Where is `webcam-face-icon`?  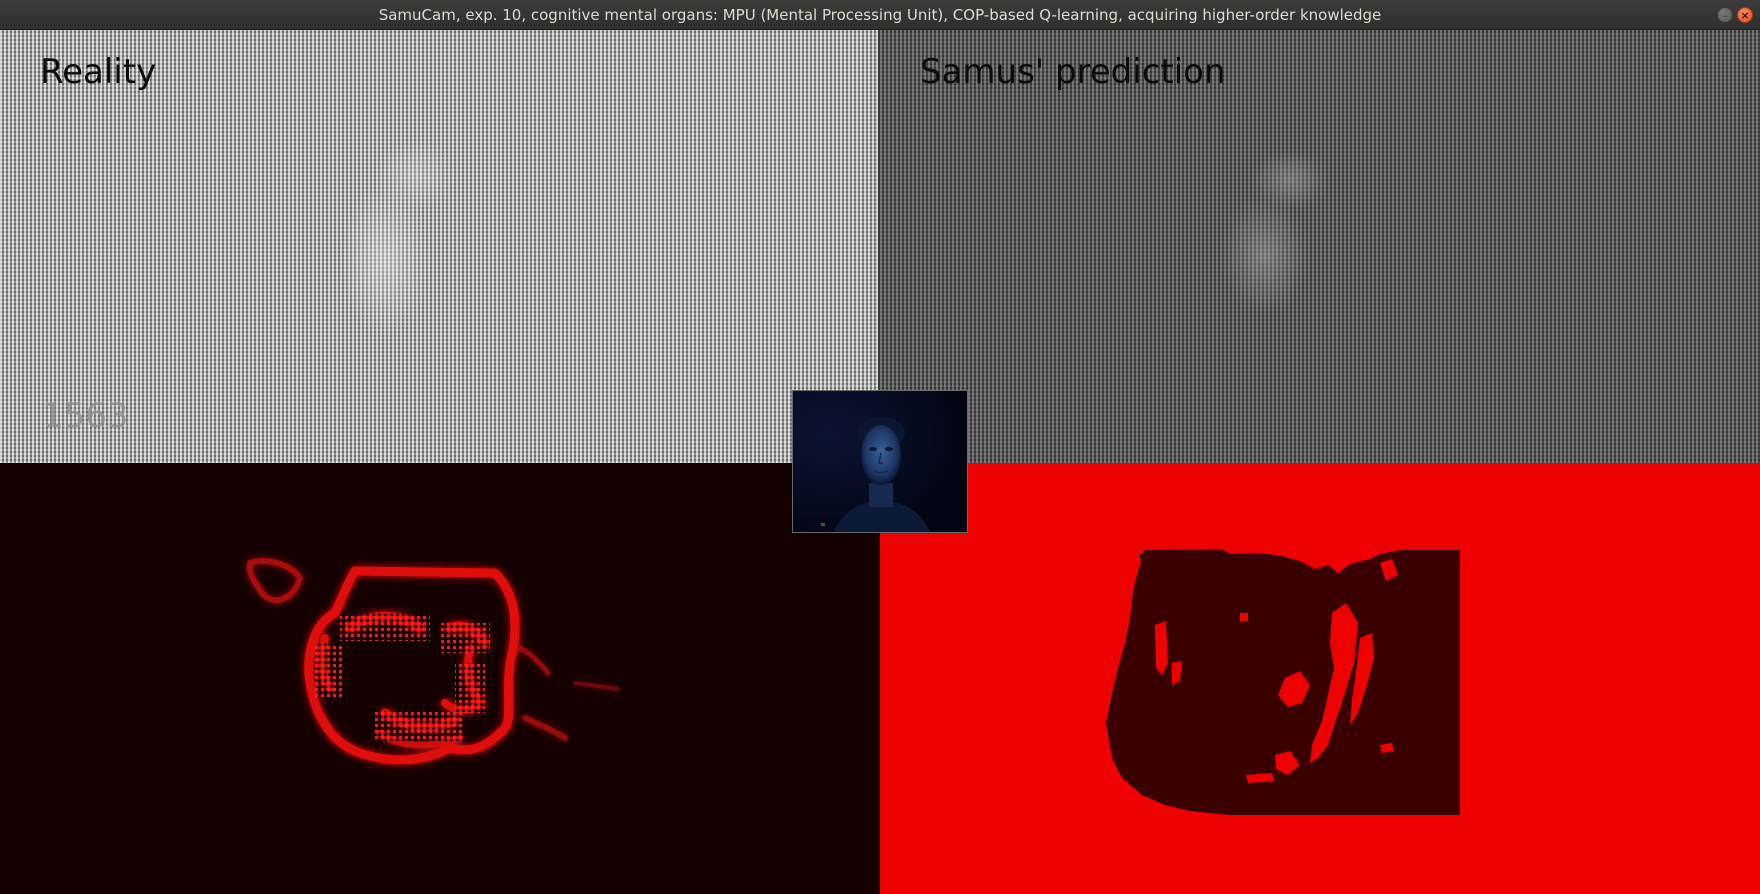
webcam-face-icon is located at coordinates (880, 461).